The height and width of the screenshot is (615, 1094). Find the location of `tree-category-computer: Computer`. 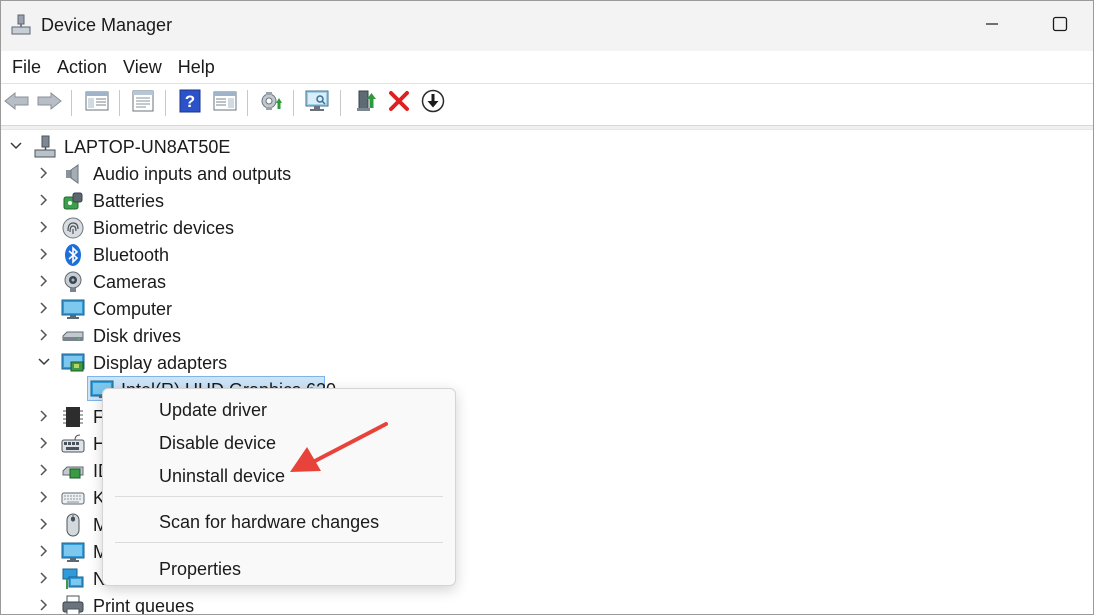

tree-category-computer: Computer is located at coordinates (547, 308).